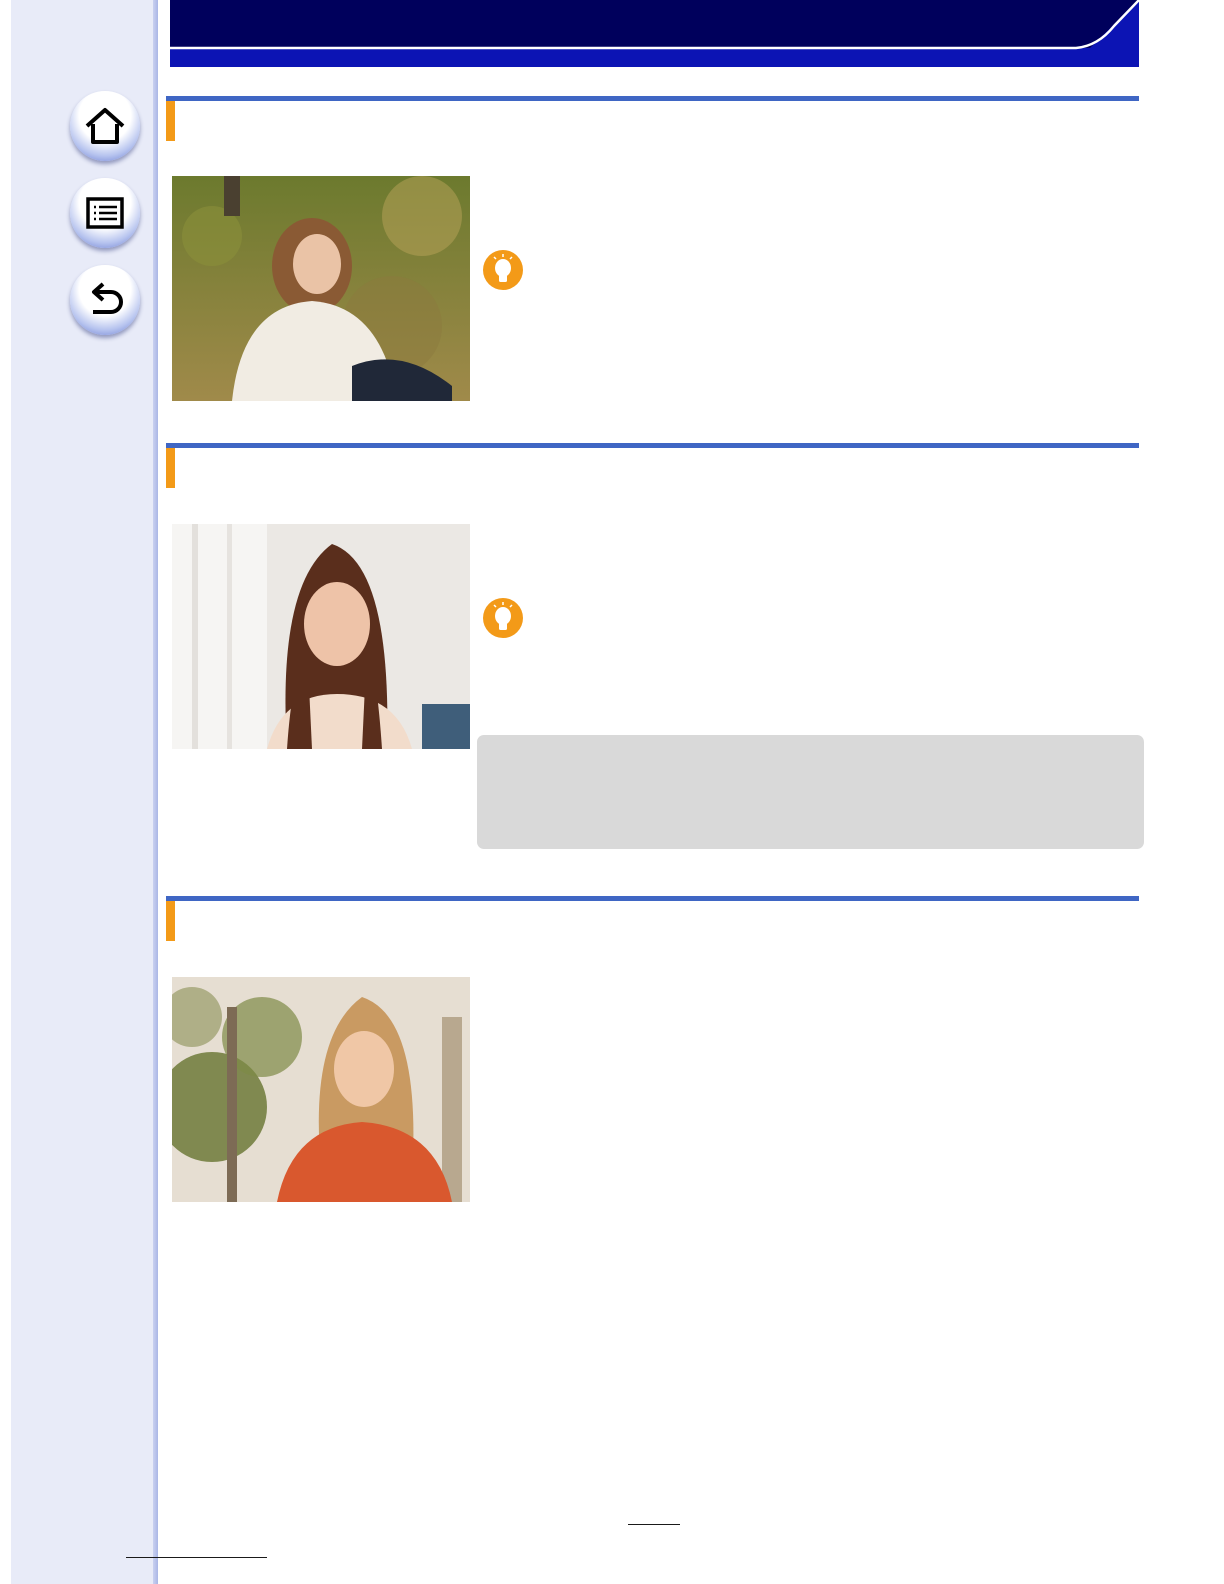  What do you see at coordinates (155, 792) in the screenshot?
I see `sidebar-edge` at bounding box center [155, 792].